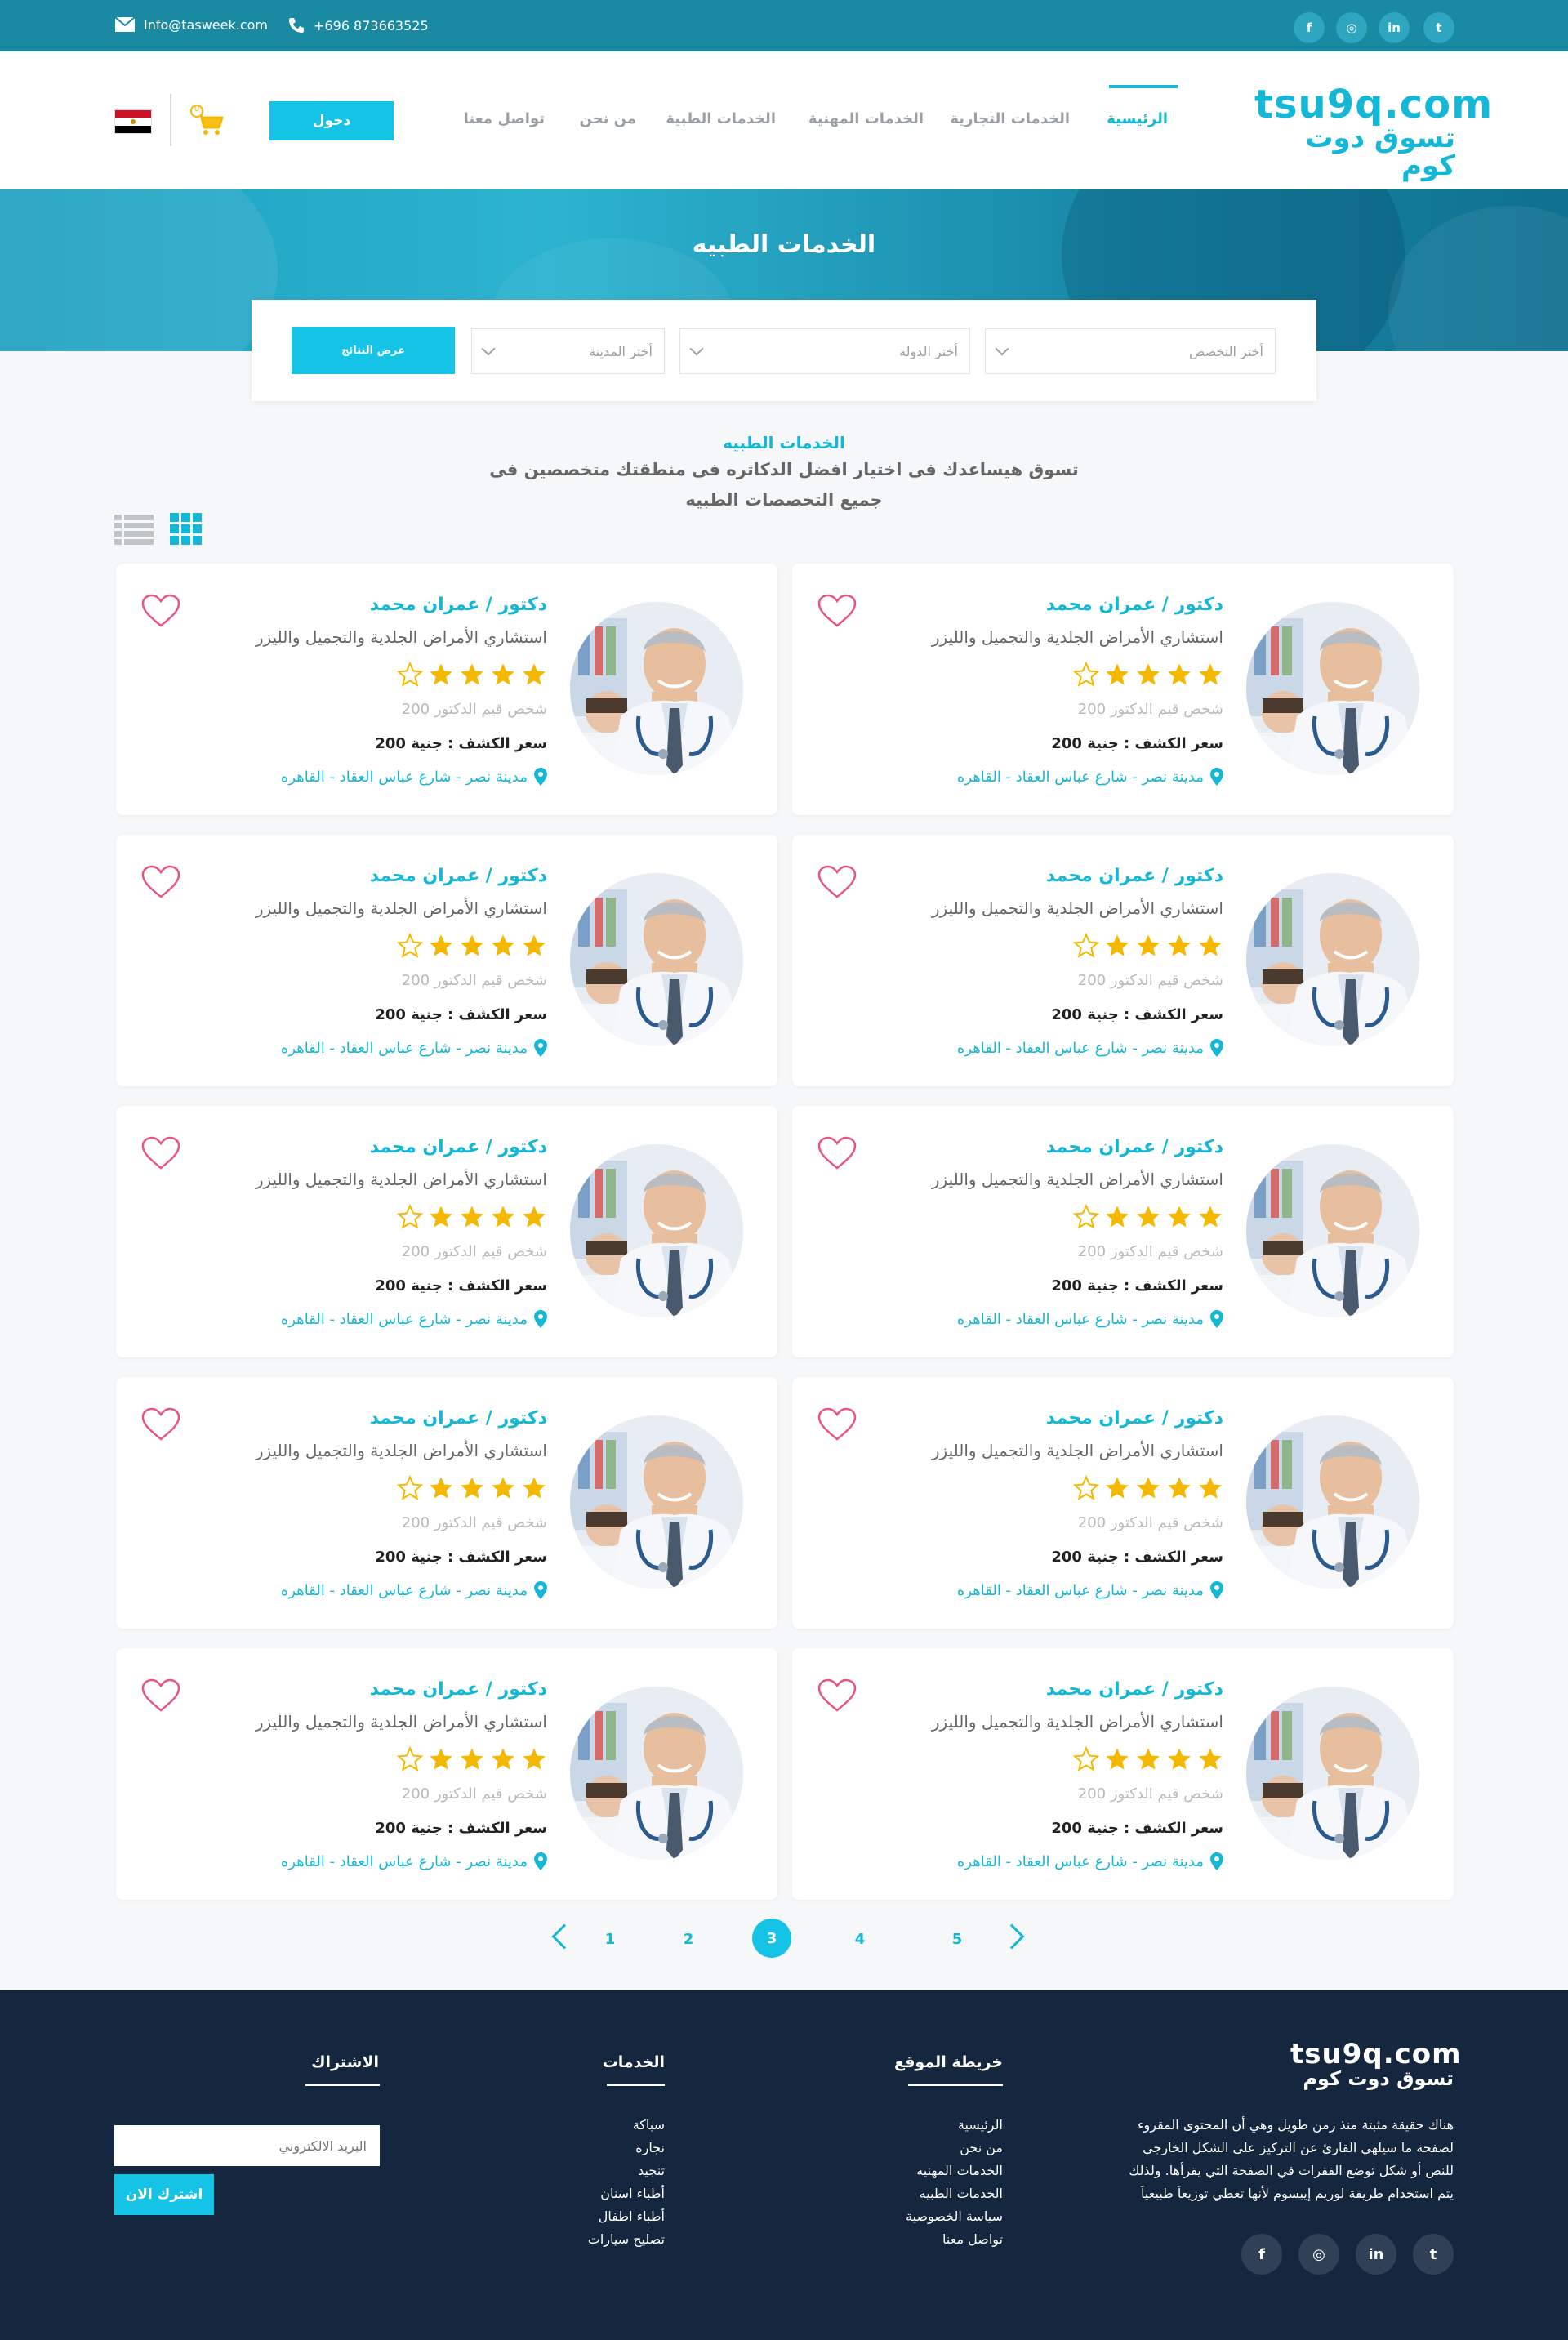 The image size is (1568, 2340). What do you see at coordinates (564, 1936) in the screenshot?
I see `prev-page-icon` at bounding box center [564, 1936].